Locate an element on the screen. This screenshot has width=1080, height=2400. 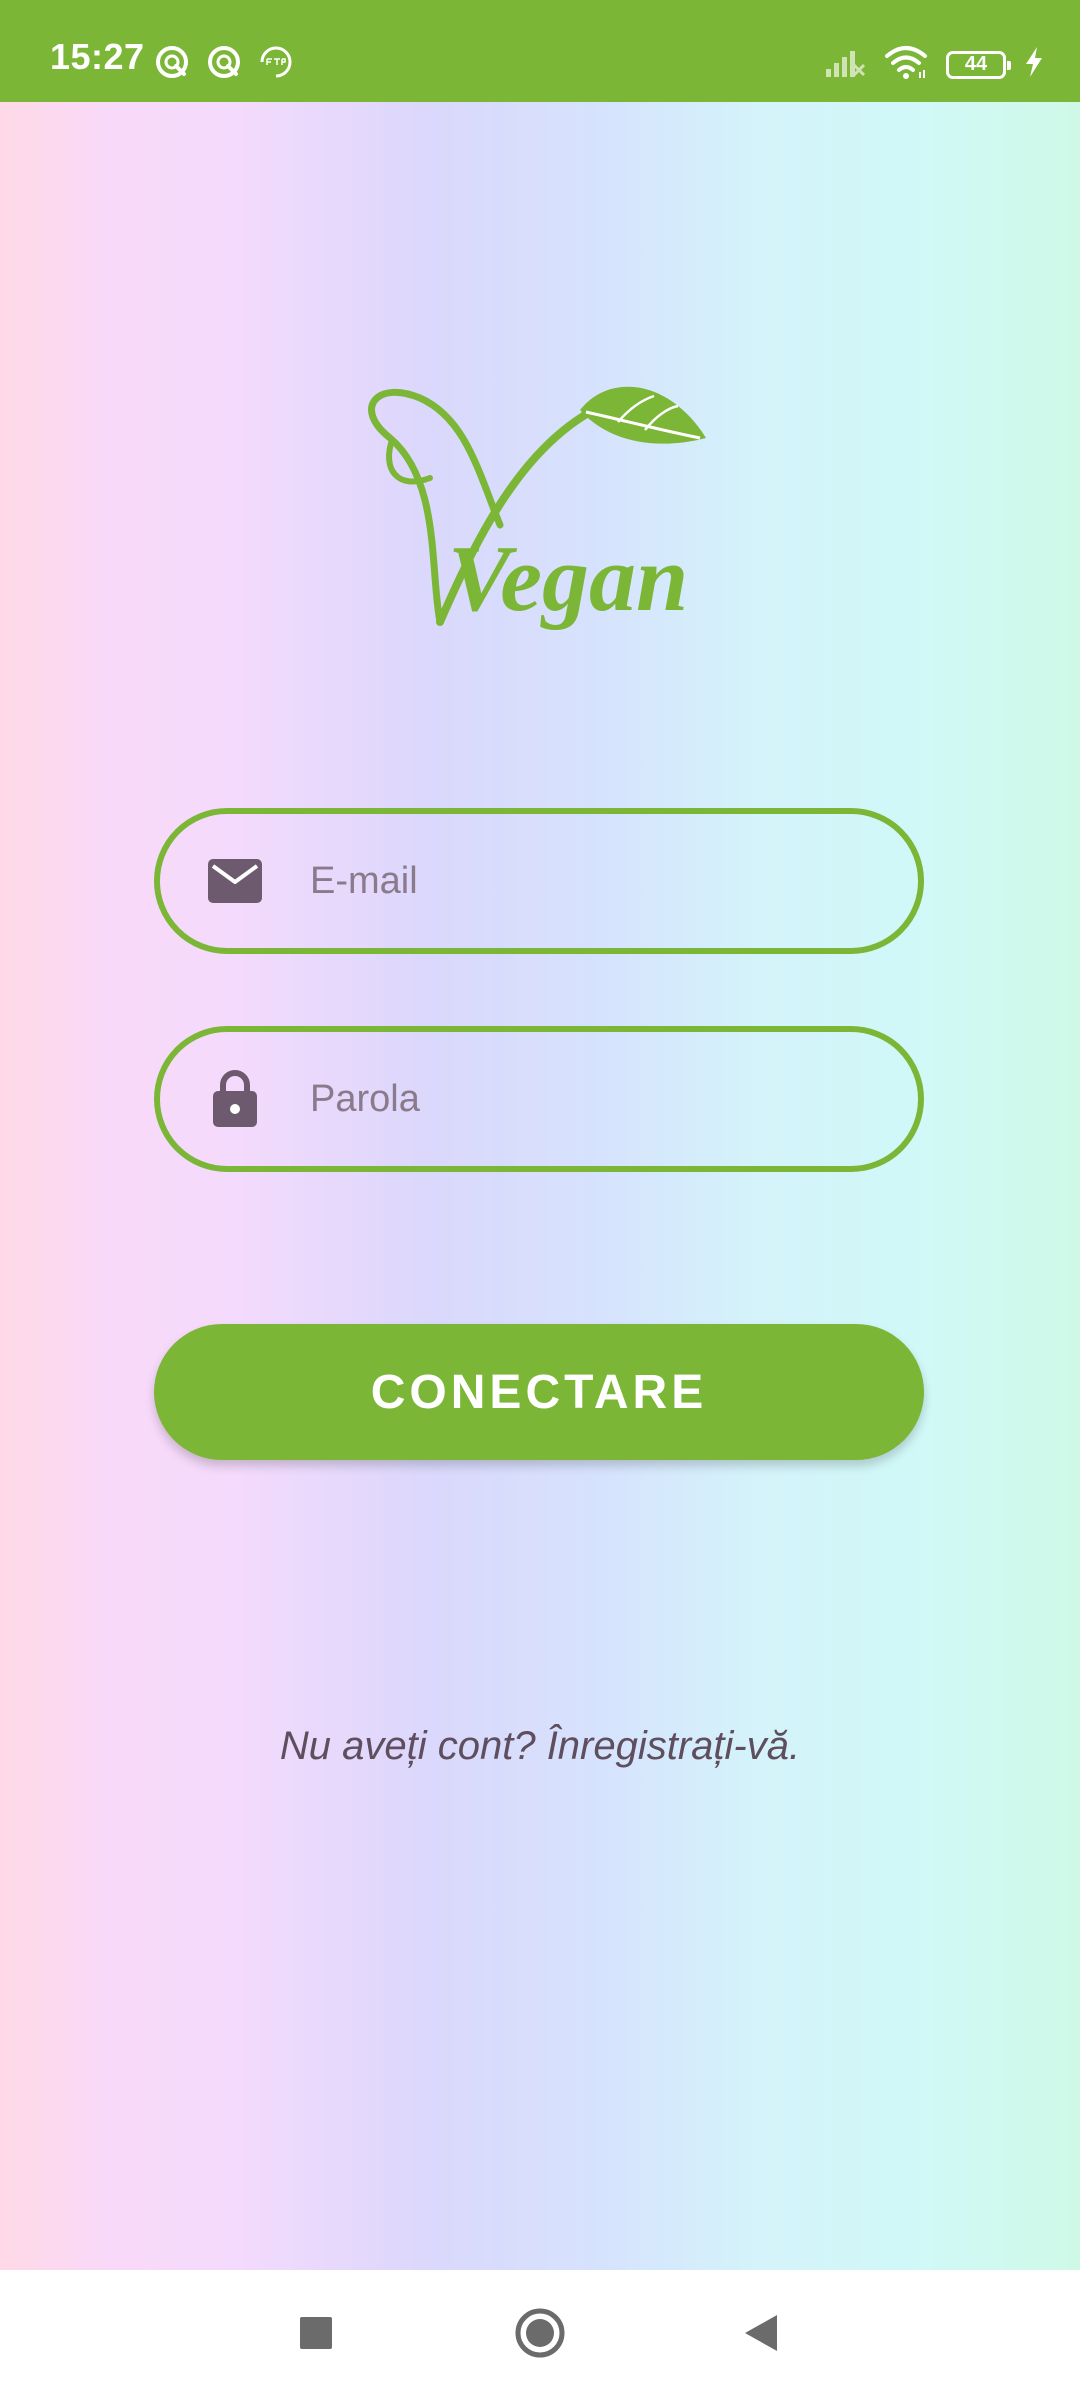
password-field is located at coordinates (539, 1099).